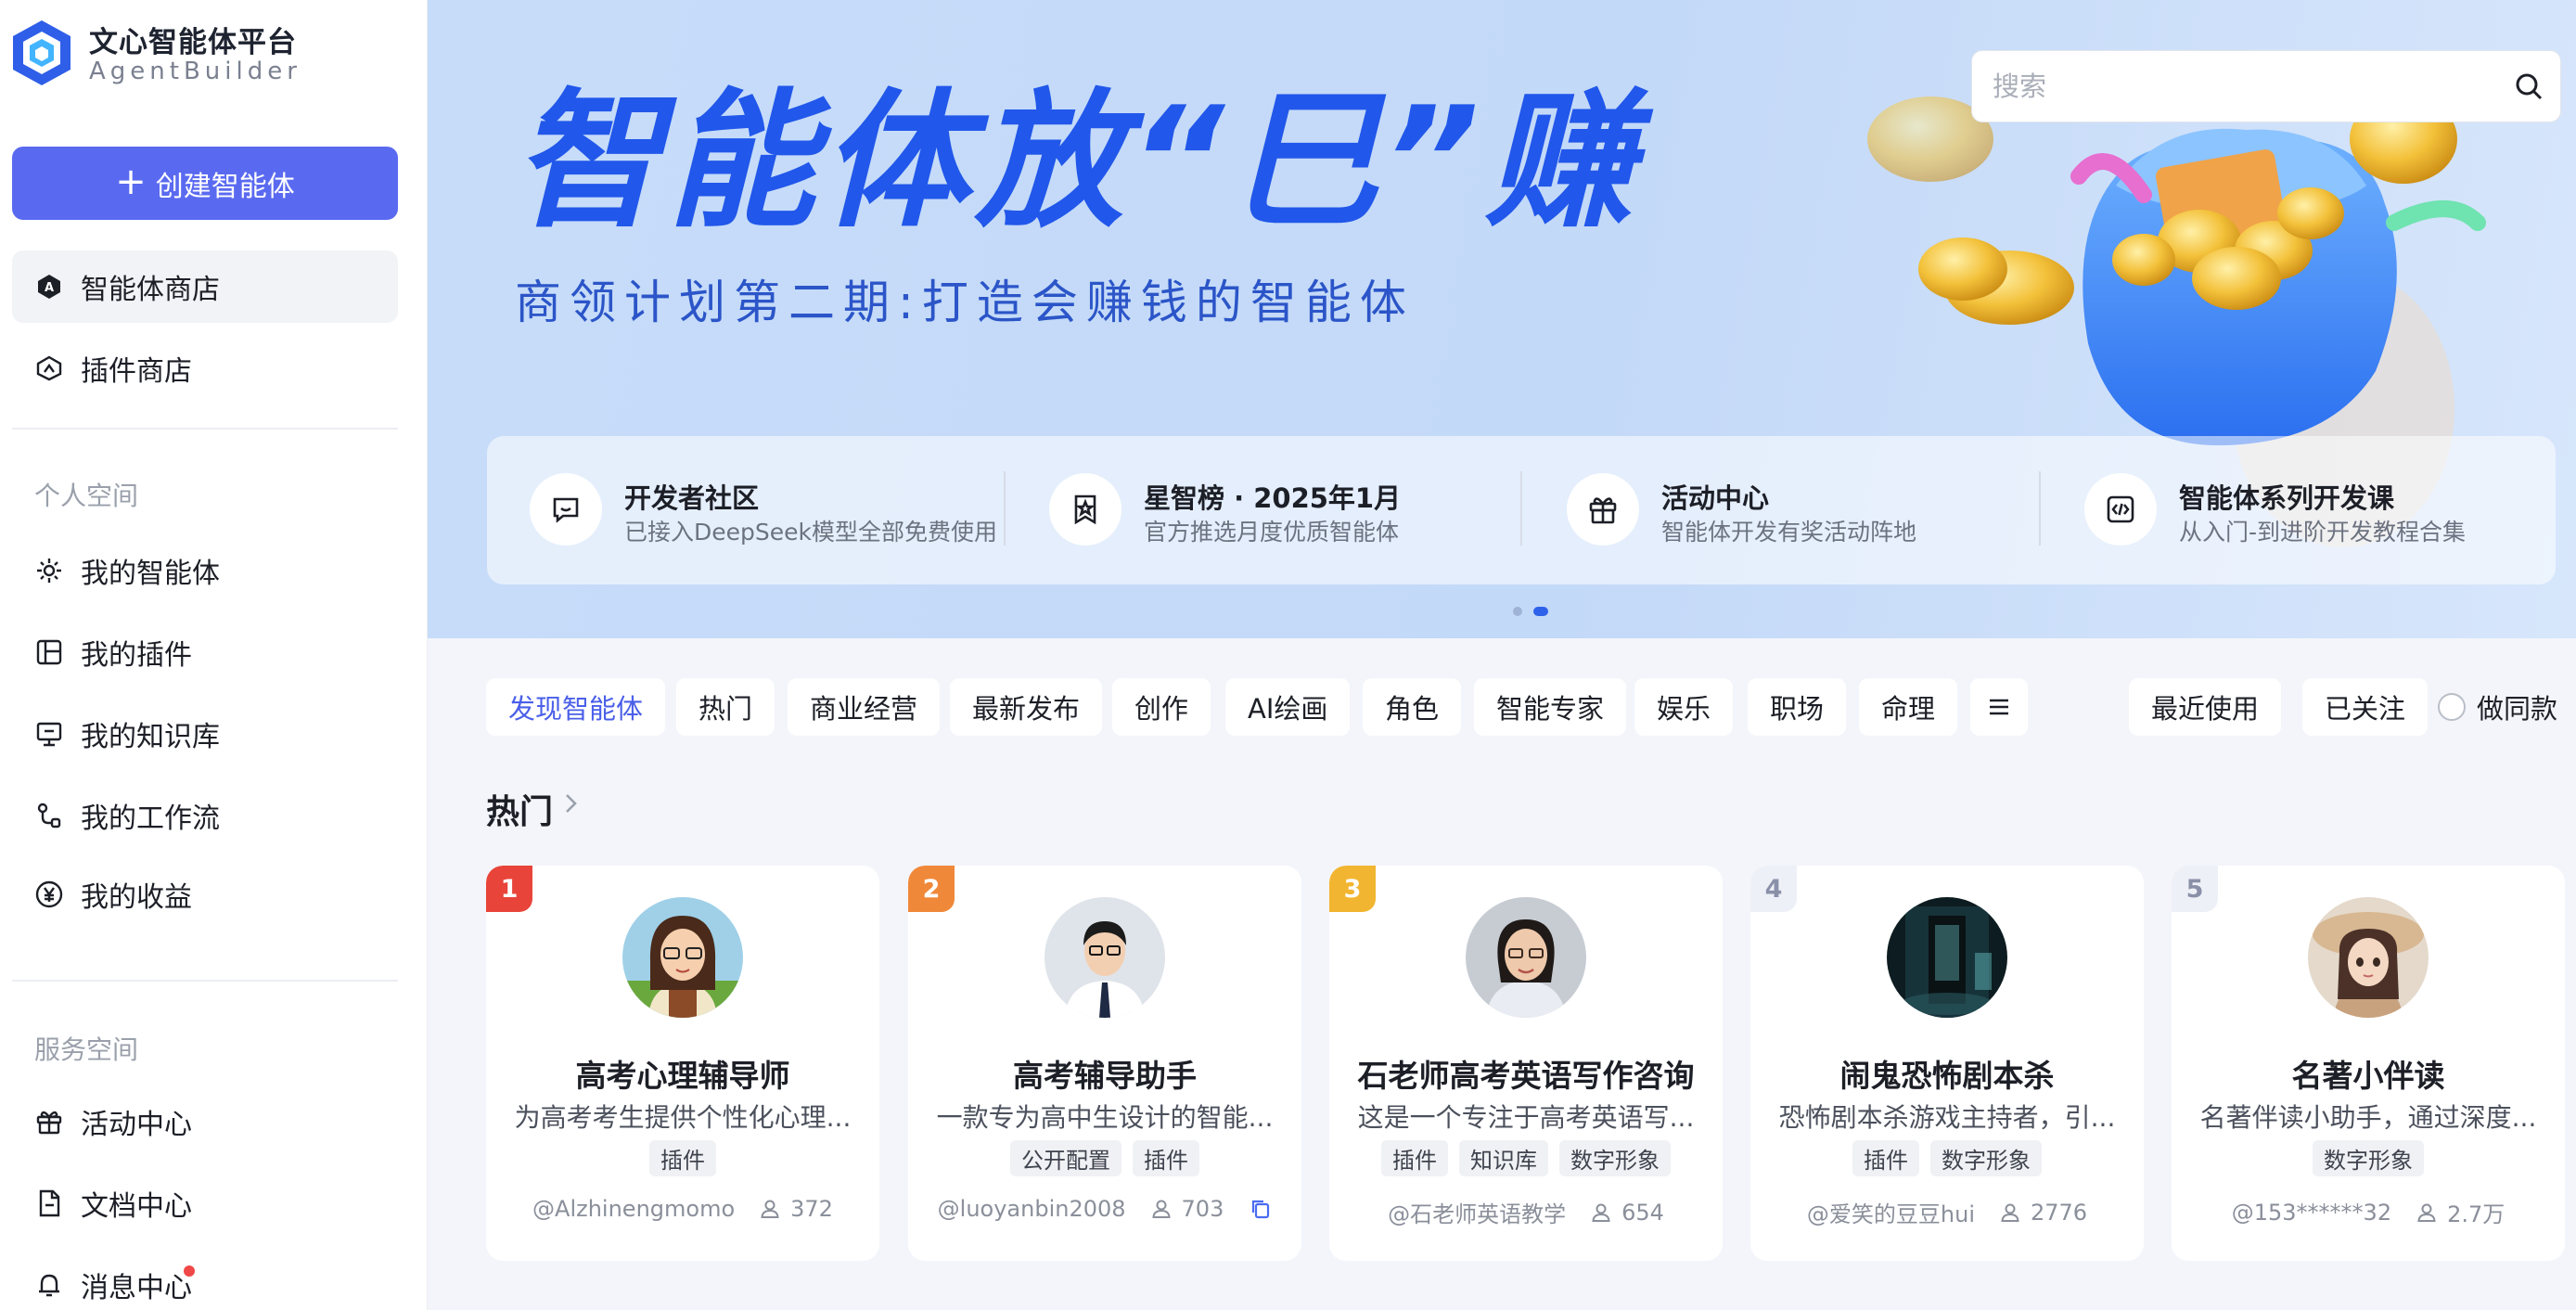  I want to click on quick-link-title: 星智榜 · 2025年1月, so click(1273, 498).